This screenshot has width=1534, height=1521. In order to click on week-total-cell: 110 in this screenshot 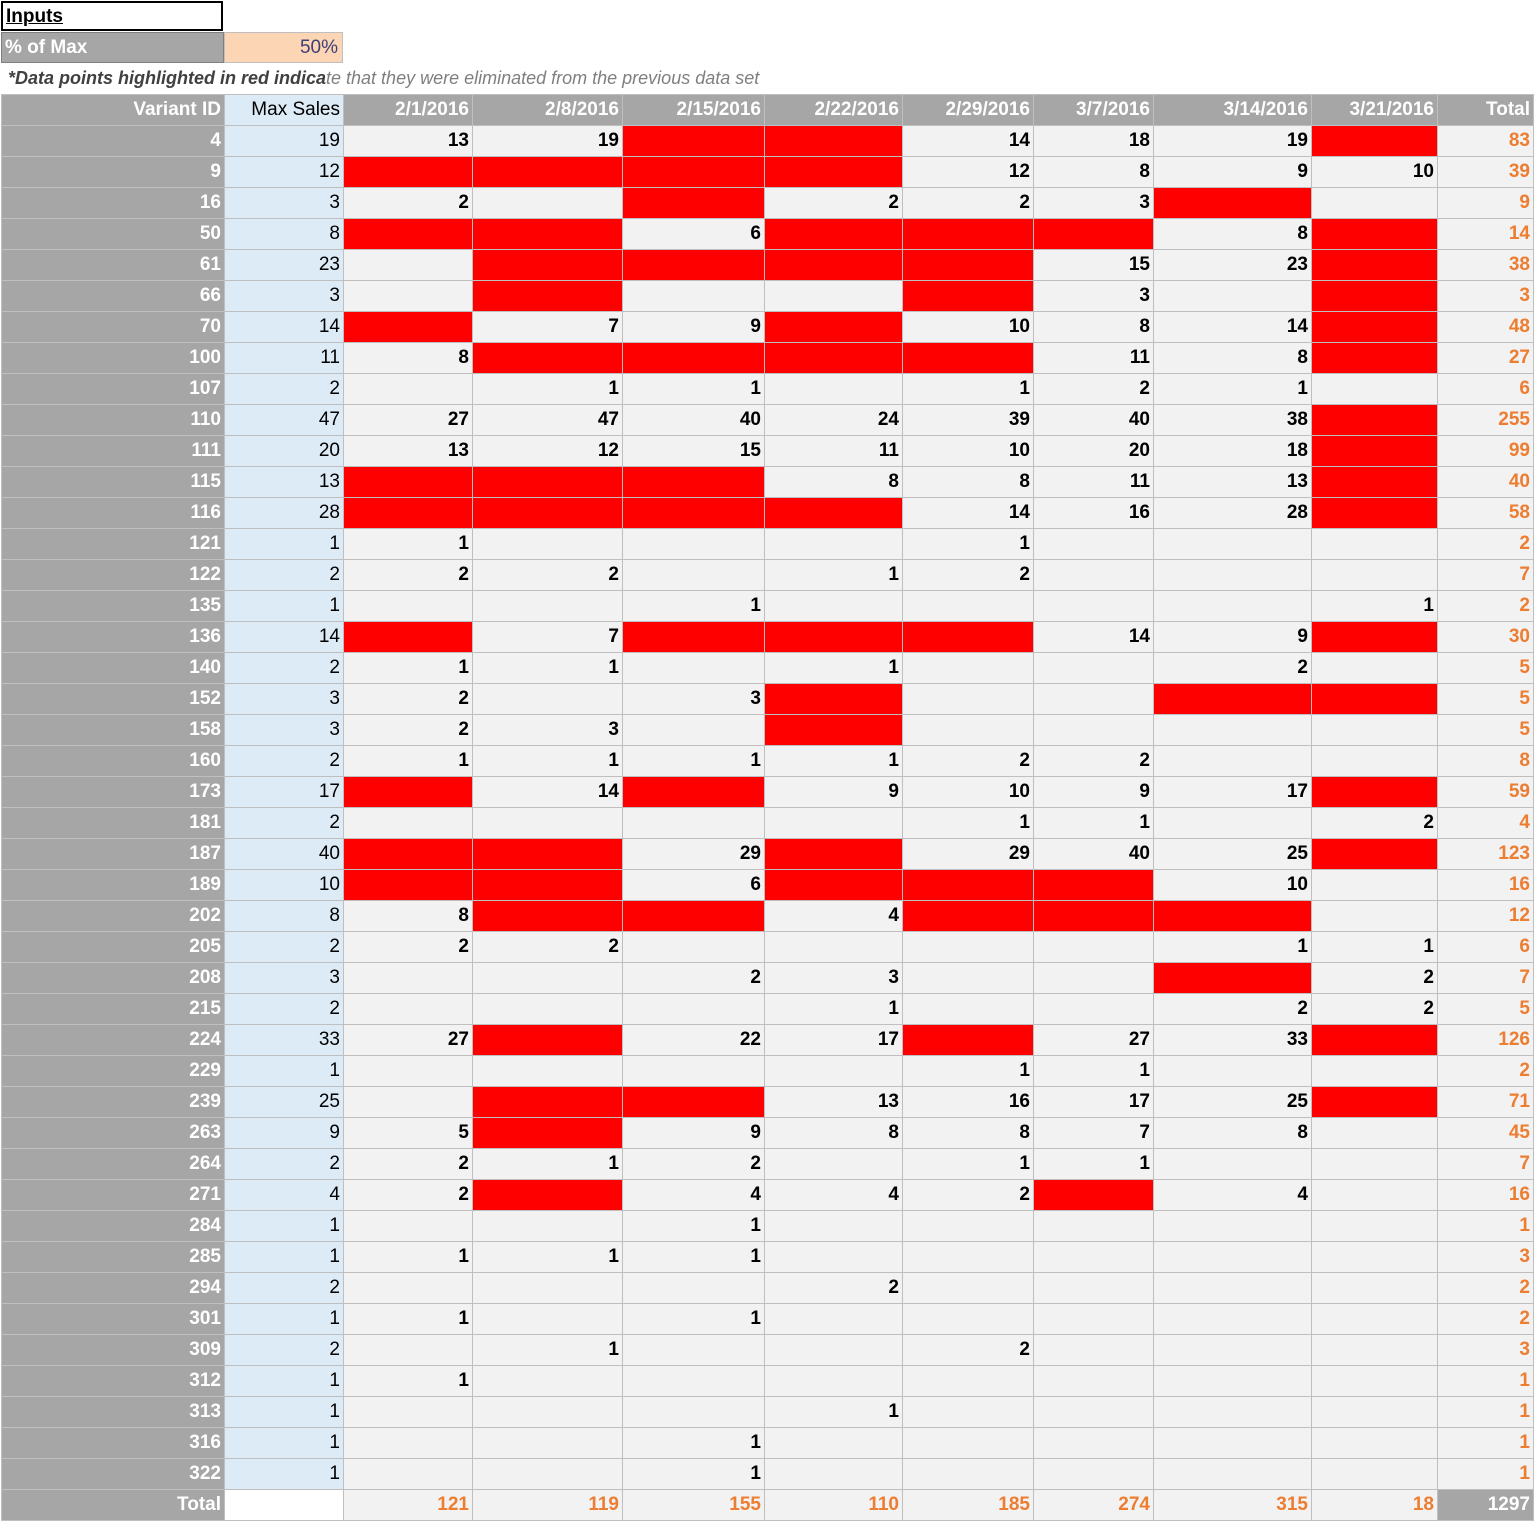, I will do `click(833, 1505)`.